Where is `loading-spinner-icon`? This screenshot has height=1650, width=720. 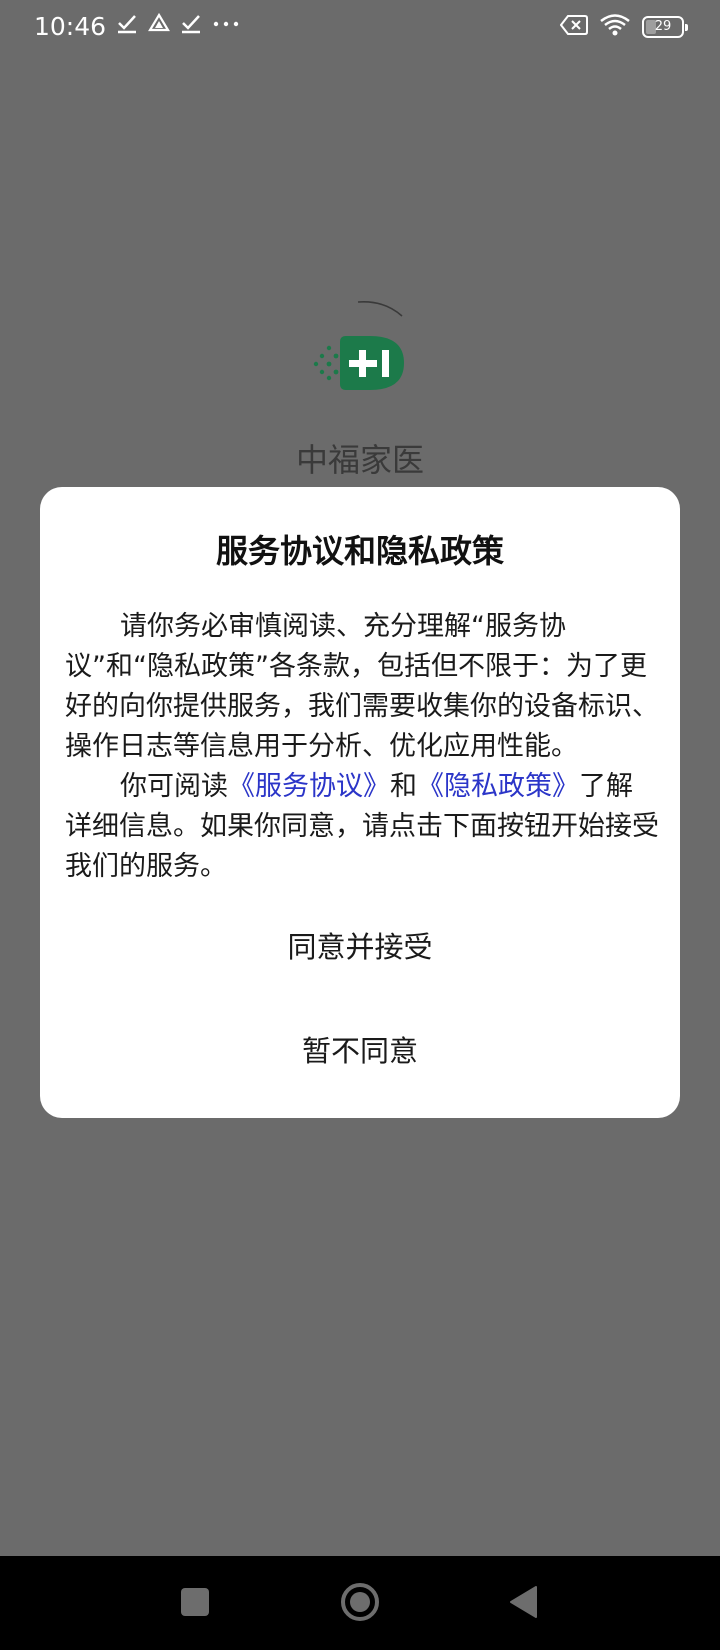
loading-spinner-icon is located at coordinates (380, 308).